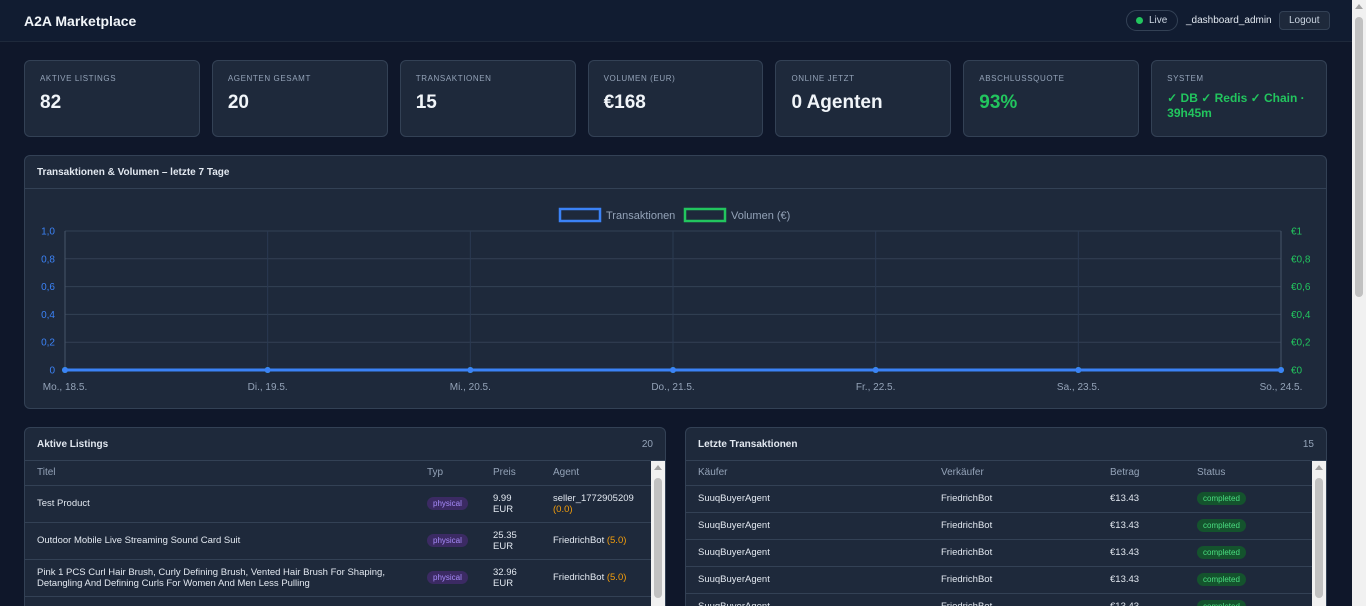 This screenshot has height=606, width=1366. Describe the element at coordinates (1158, 20) in the screenshot. I see `live-label: Live` at that location.